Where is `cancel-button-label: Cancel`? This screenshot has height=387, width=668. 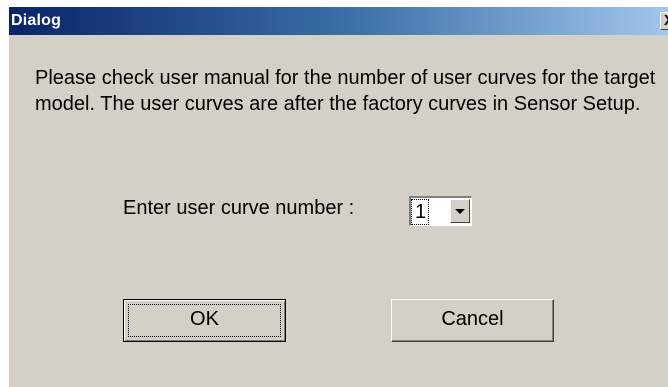 cancel-button-label: Cancel is located at coordinates (472, 319).